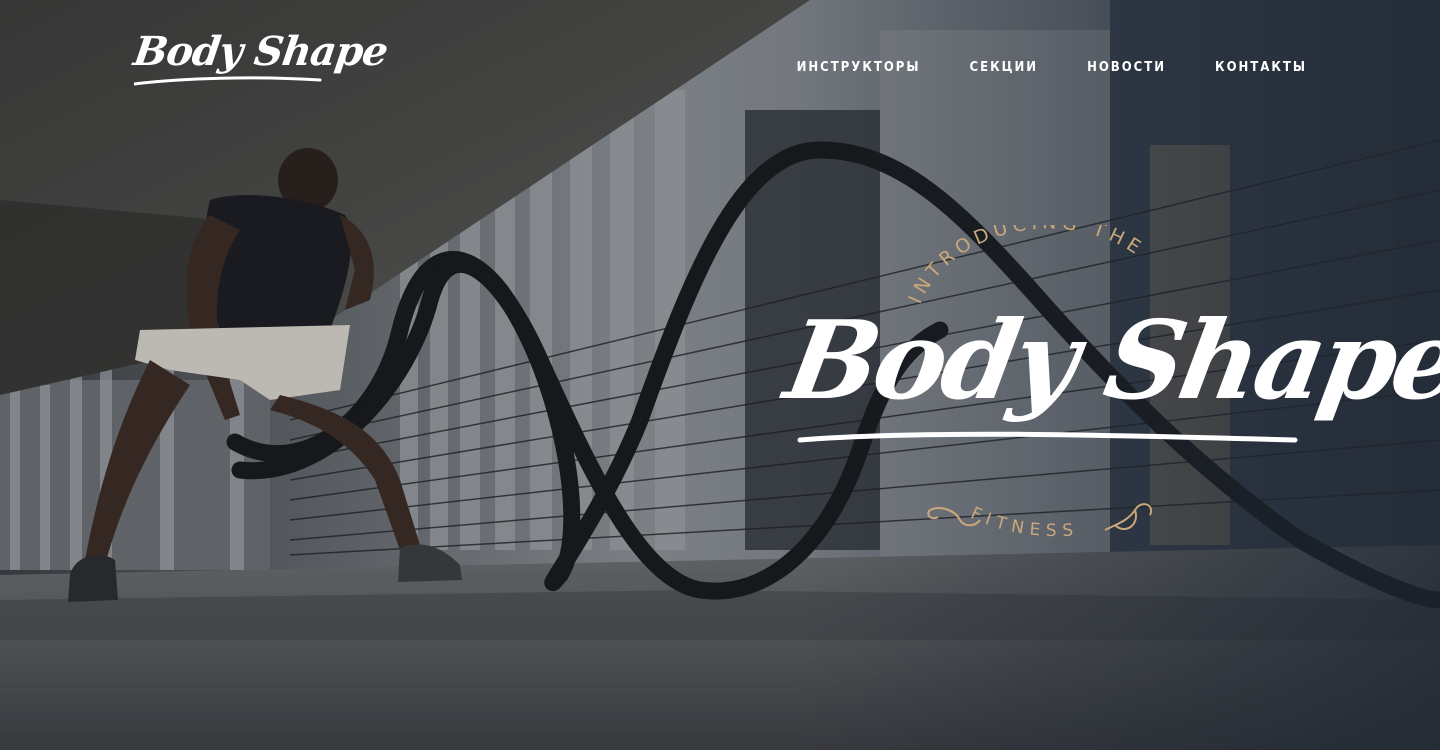  What do you see at coordinates (1261, 68) in the screenshot?
I see `nav-link-contacts: КОНТАКТЫ` at bounding box center [1261, 68].